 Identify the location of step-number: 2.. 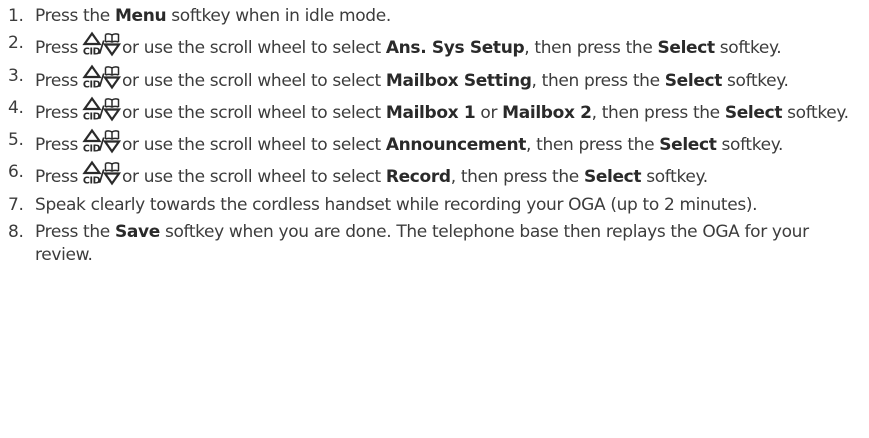
(16, 43).